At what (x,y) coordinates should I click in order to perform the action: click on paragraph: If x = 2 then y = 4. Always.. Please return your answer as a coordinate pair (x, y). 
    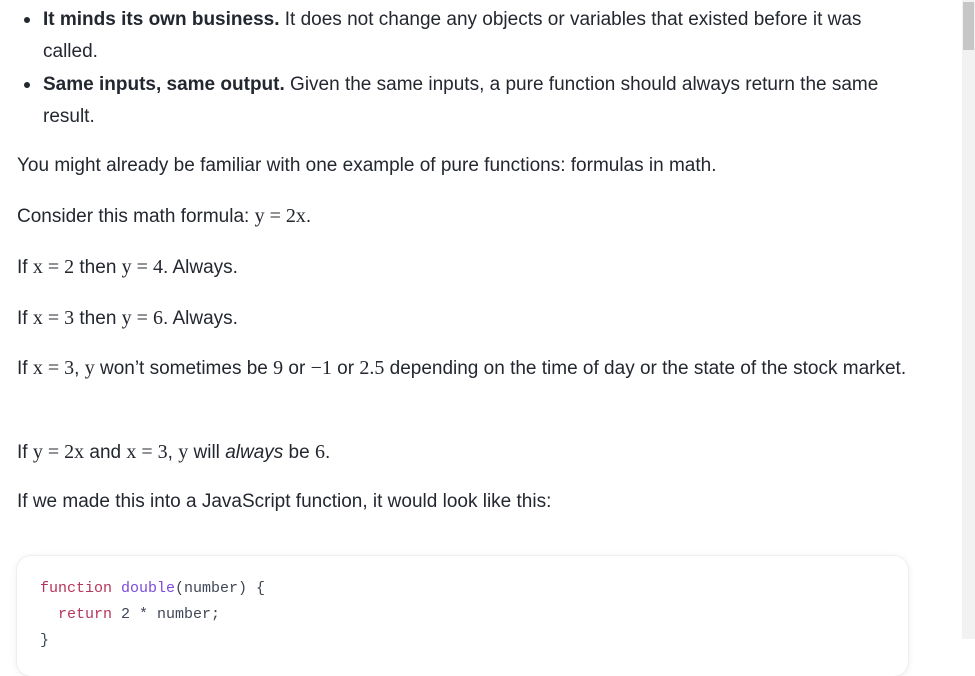
    Looking at the image, I should click on (462, 267).